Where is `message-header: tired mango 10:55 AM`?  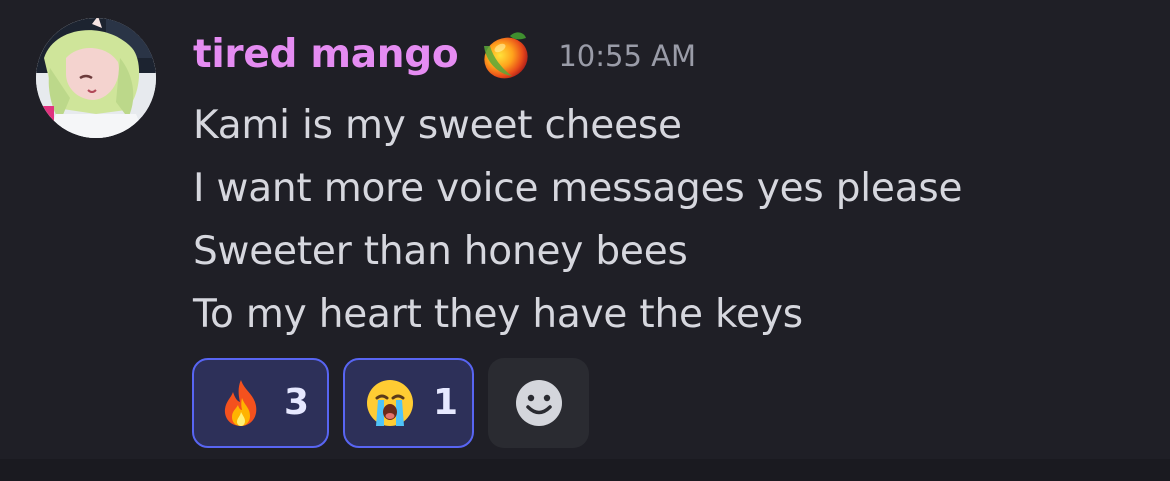
message-header: tired mango 10:55 AM is located at coordinates (444, 54).